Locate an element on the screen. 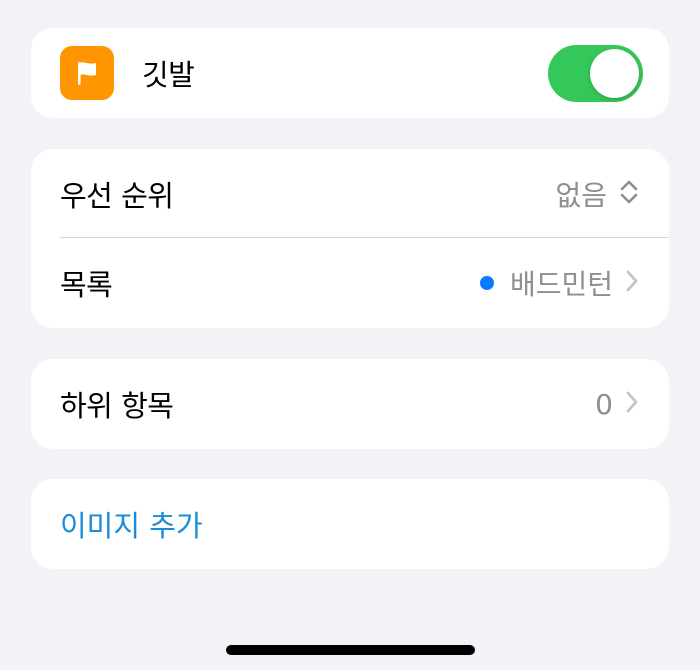 This screenshot has height=670, width=700. toggle-knob is located at coordinates (614, 73).